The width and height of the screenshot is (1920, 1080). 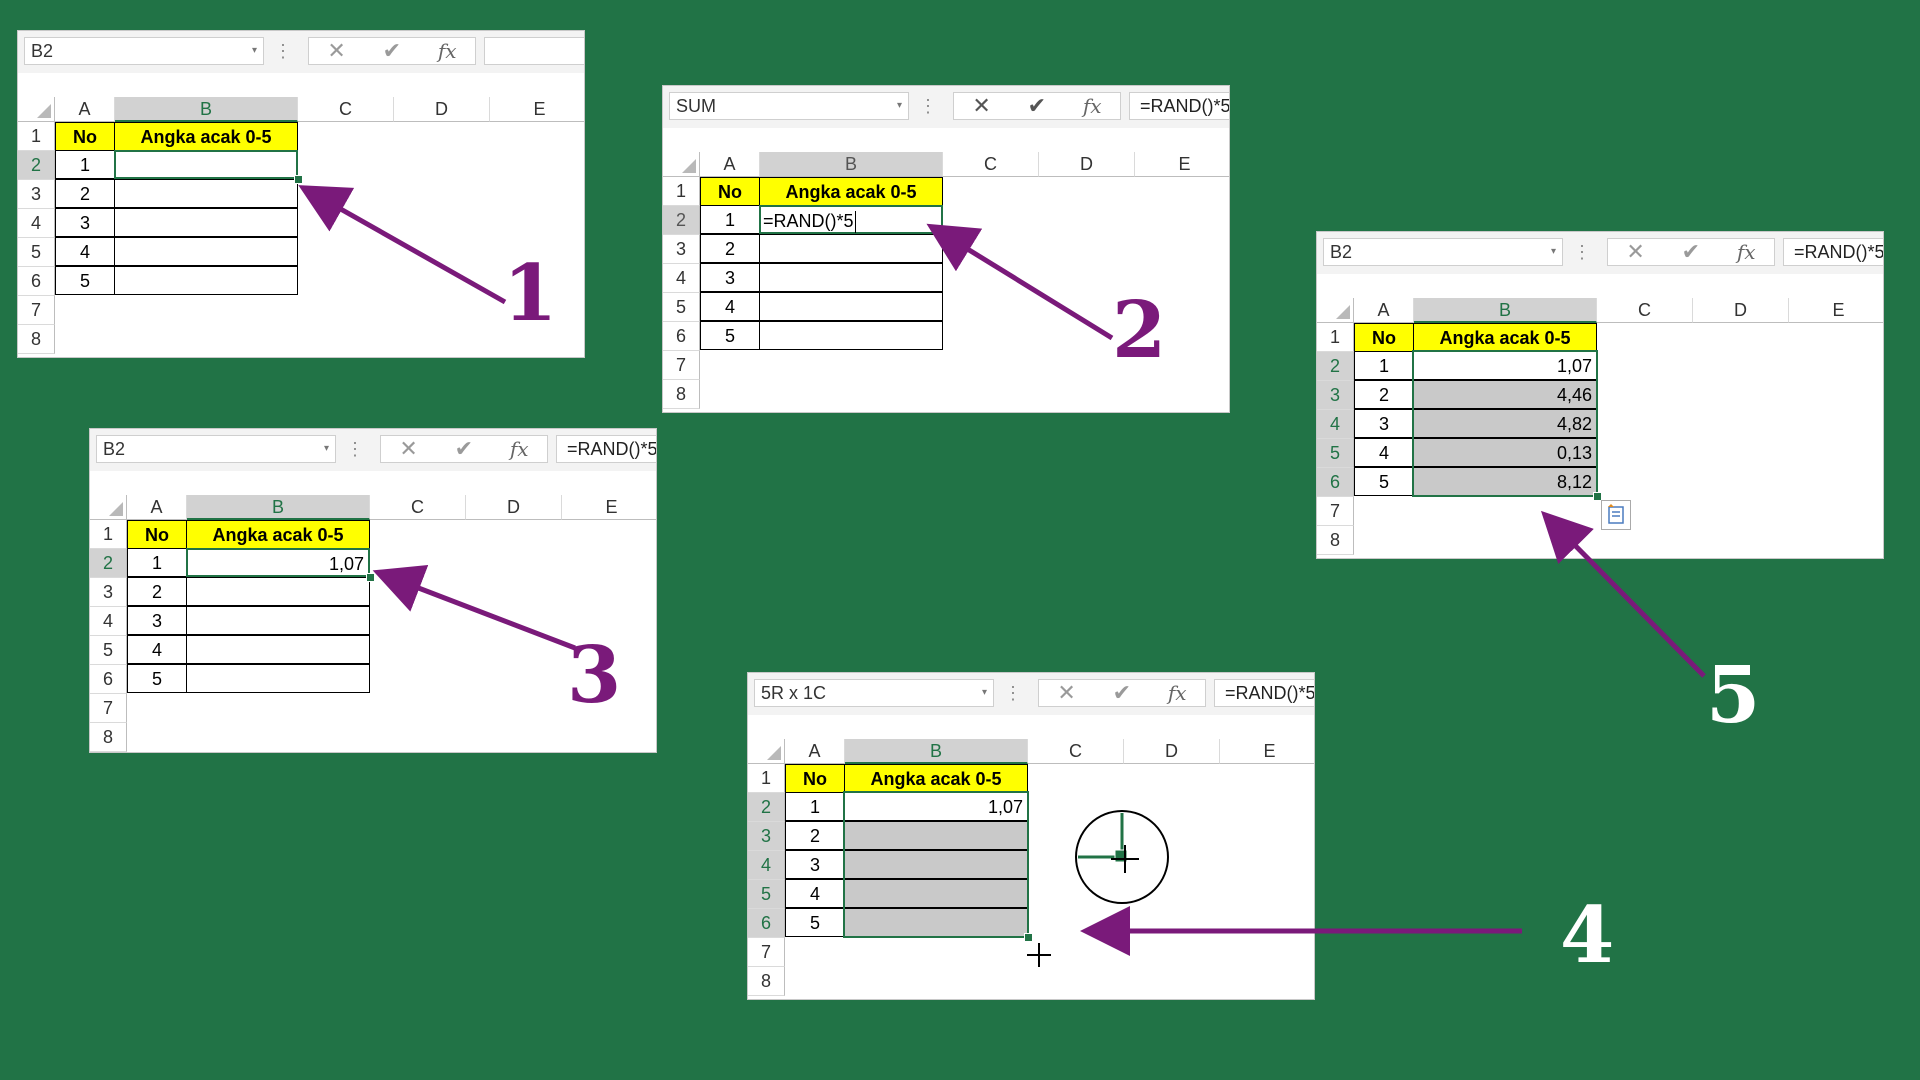 I want to click on step-label-4: 4, so click(x=1587, y=935).